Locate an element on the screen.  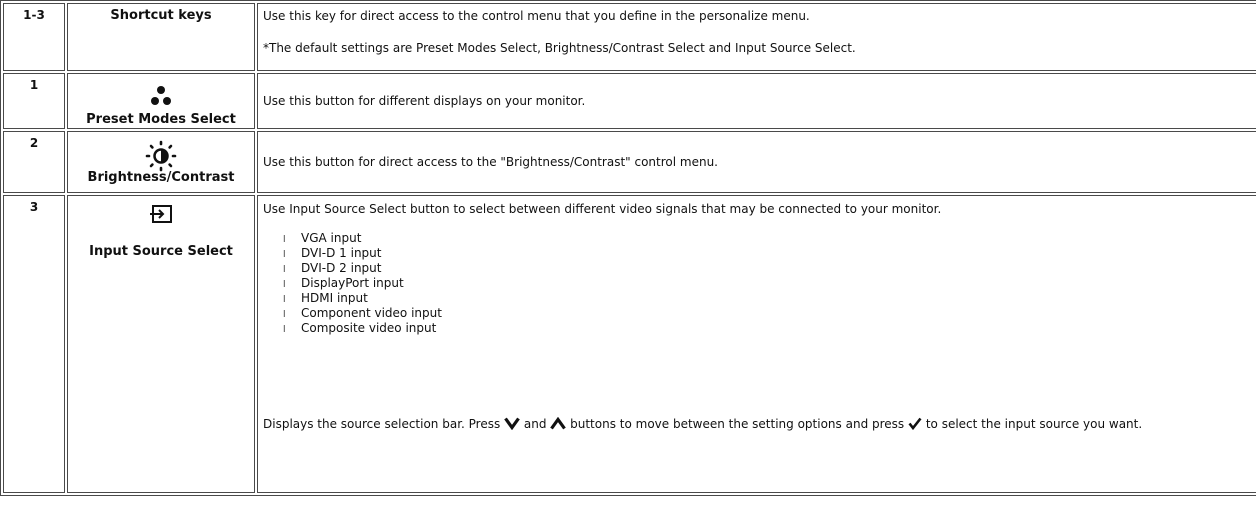
list-item: l HDMI input is located at coordinates (325, 298).